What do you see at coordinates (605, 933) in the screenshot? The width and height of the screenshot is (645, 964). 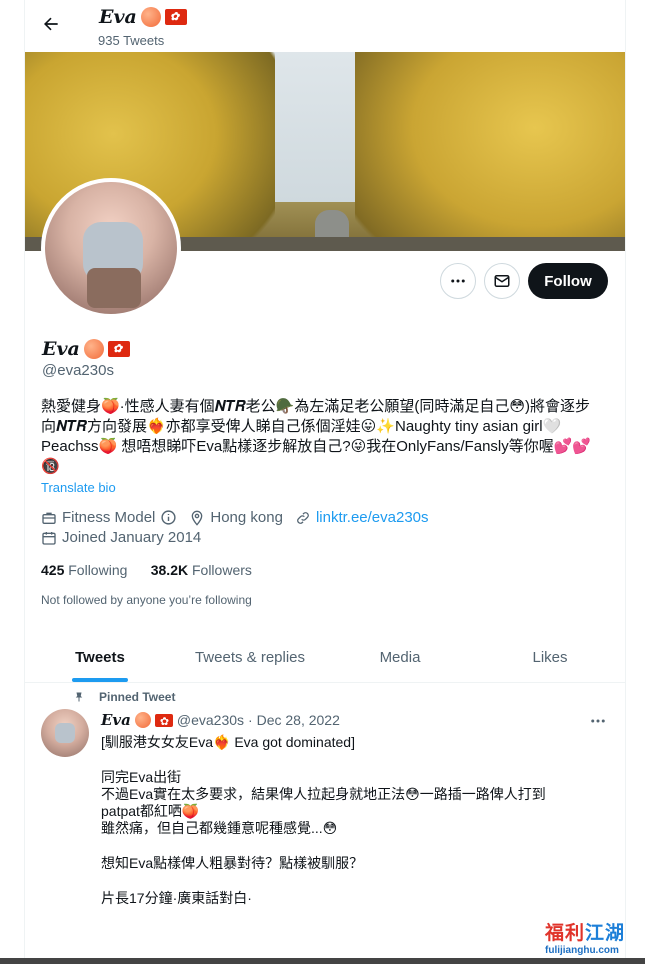 I see `watermark-text-b: 江湖` at bounding box center [605, 933].